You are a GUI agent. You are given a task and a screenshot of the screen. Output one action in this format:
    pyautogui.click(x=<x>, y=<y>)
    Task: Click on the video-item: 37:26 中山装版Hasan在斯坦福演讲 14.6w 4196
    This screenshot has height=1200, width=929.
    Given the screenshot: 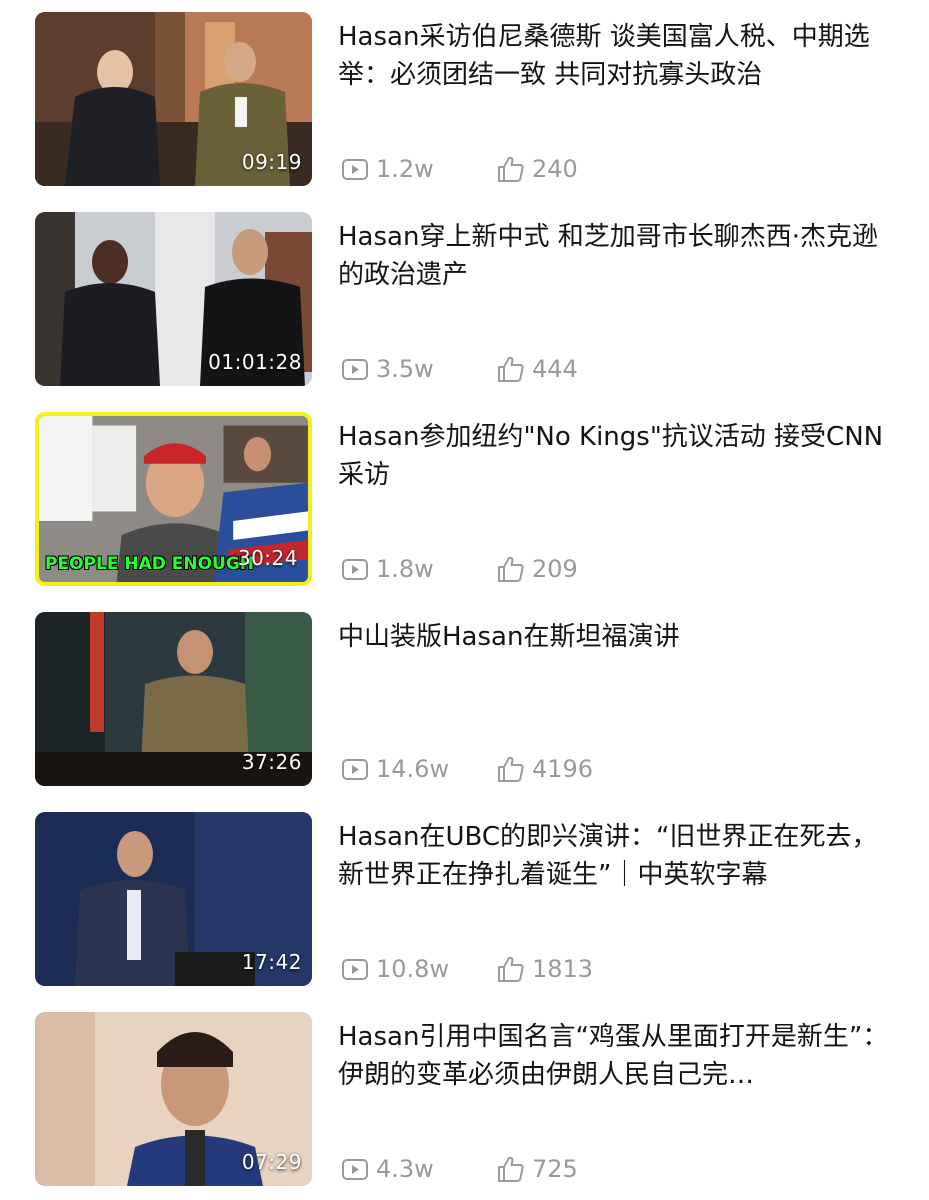 What is the action you would take?
    pyautogui.click(x=464, y=700)
    